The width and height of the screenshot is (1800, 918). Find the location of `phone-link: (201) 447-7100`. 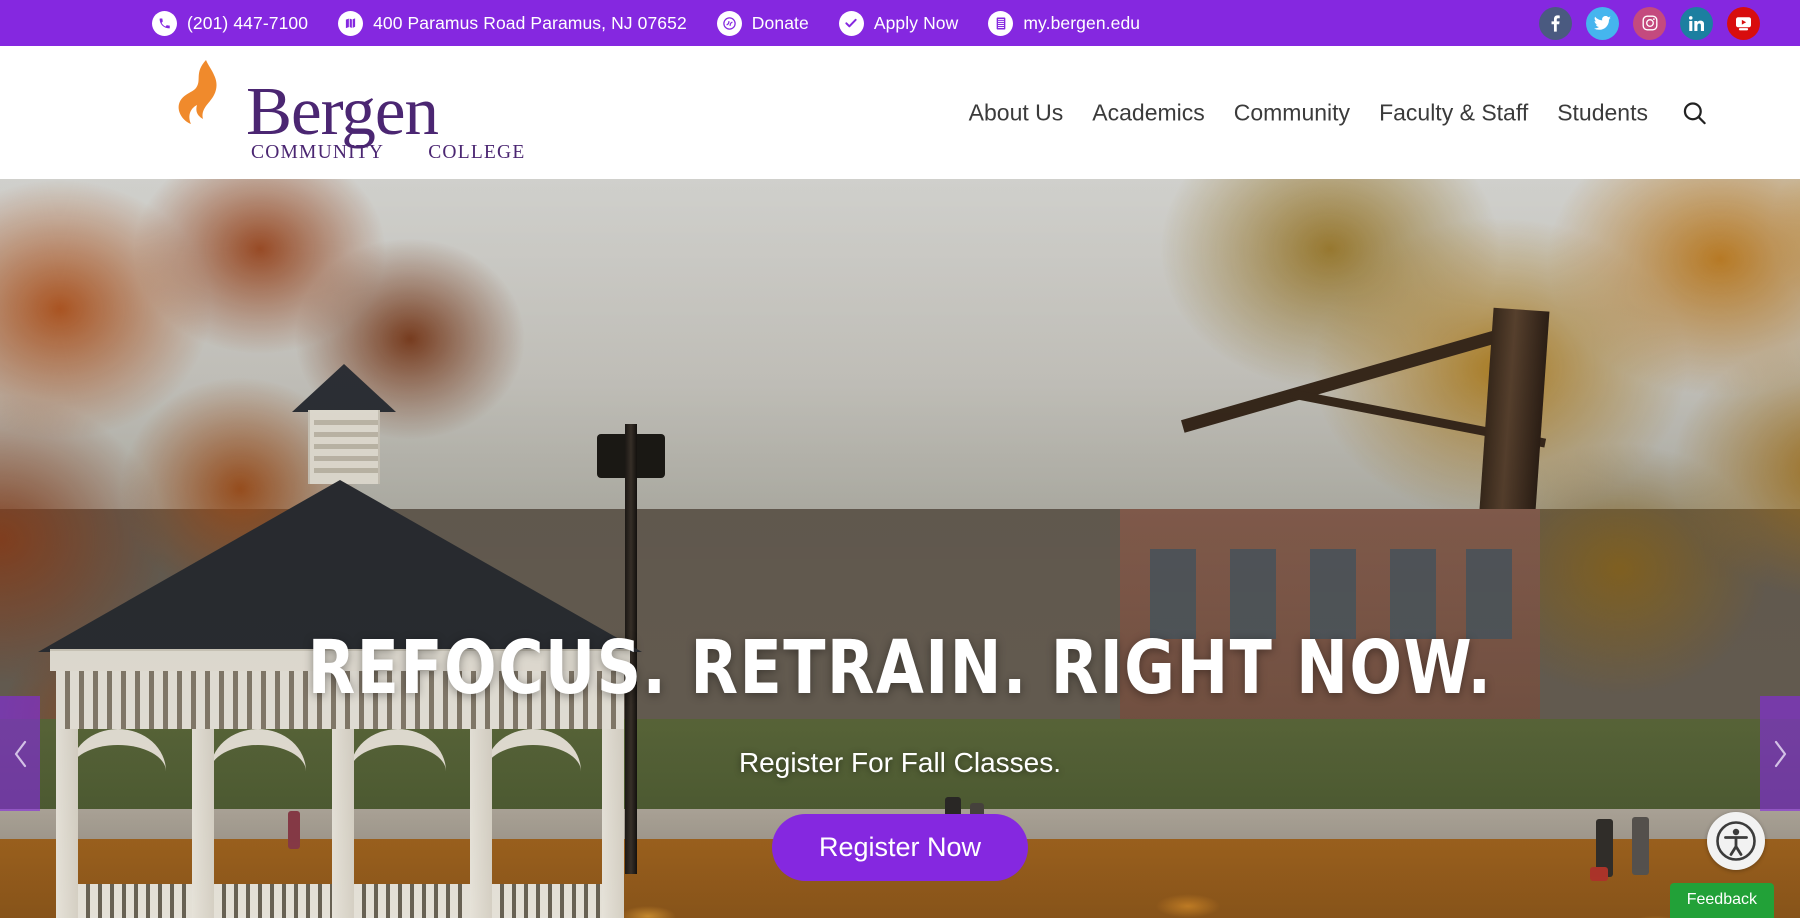

phone-link: (201) 447-7100 is located at coordinates (230, 23).